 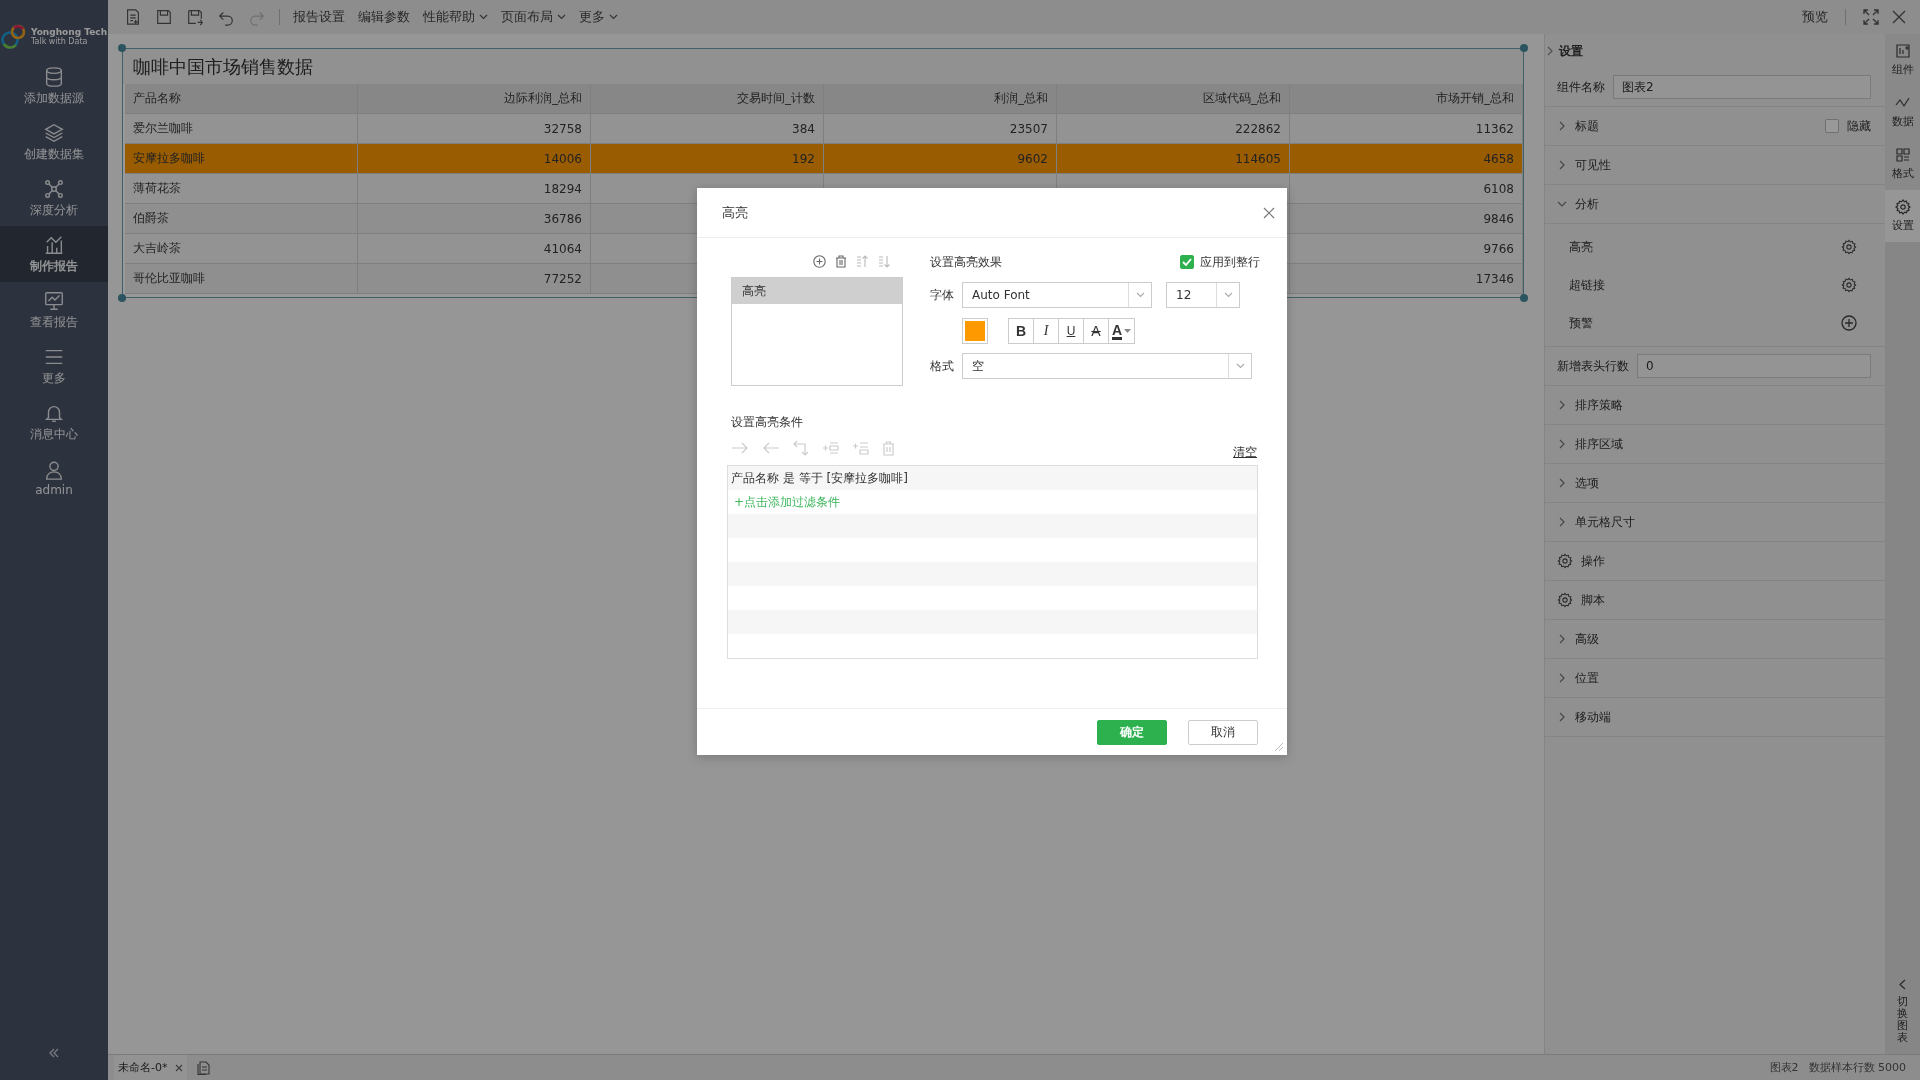 I want to click on document-icon, so click(x=204, y=1067).